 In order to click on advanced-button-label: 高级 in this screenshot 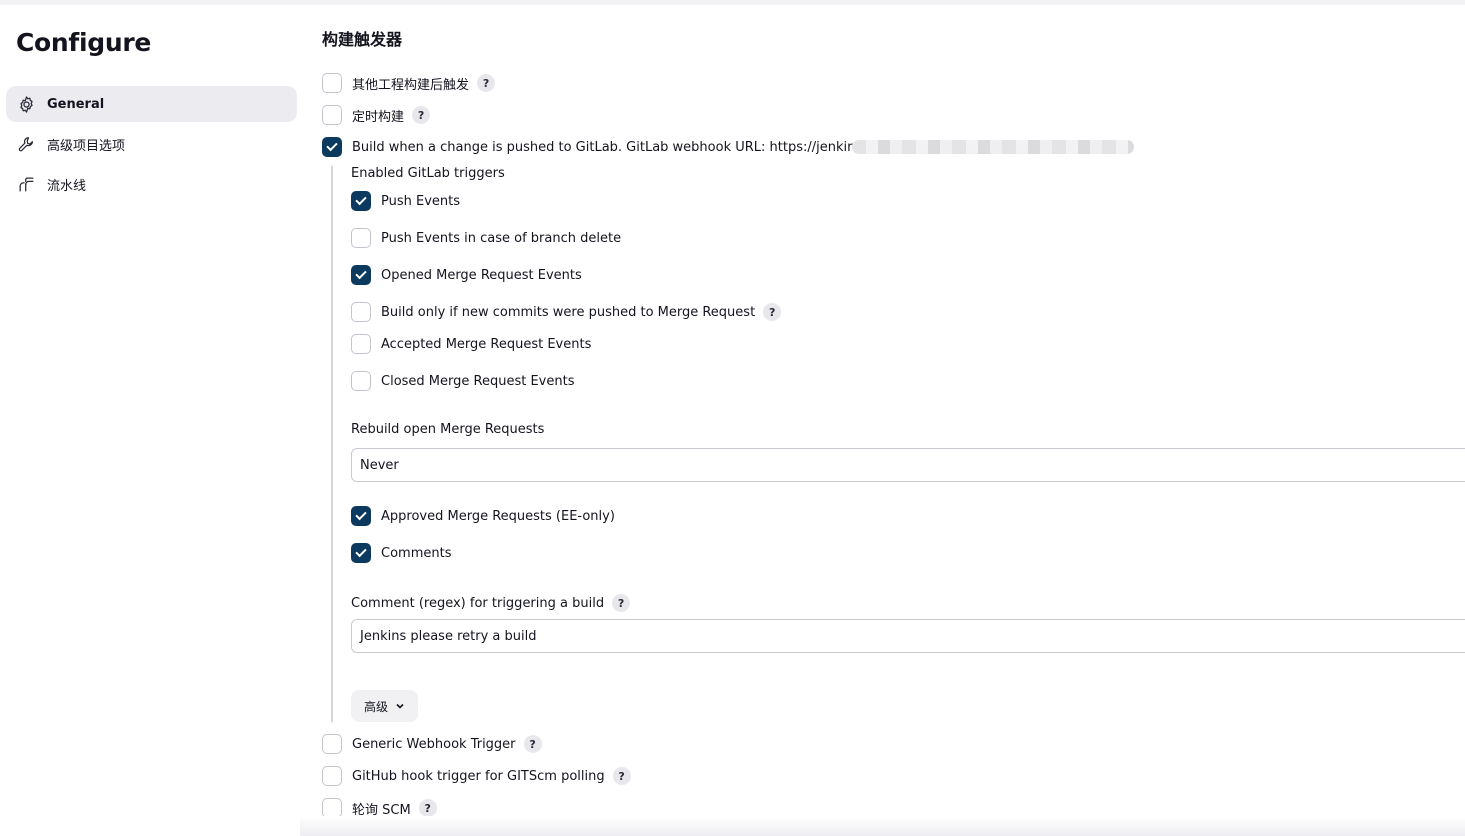, I will do `click(375, 706)`.